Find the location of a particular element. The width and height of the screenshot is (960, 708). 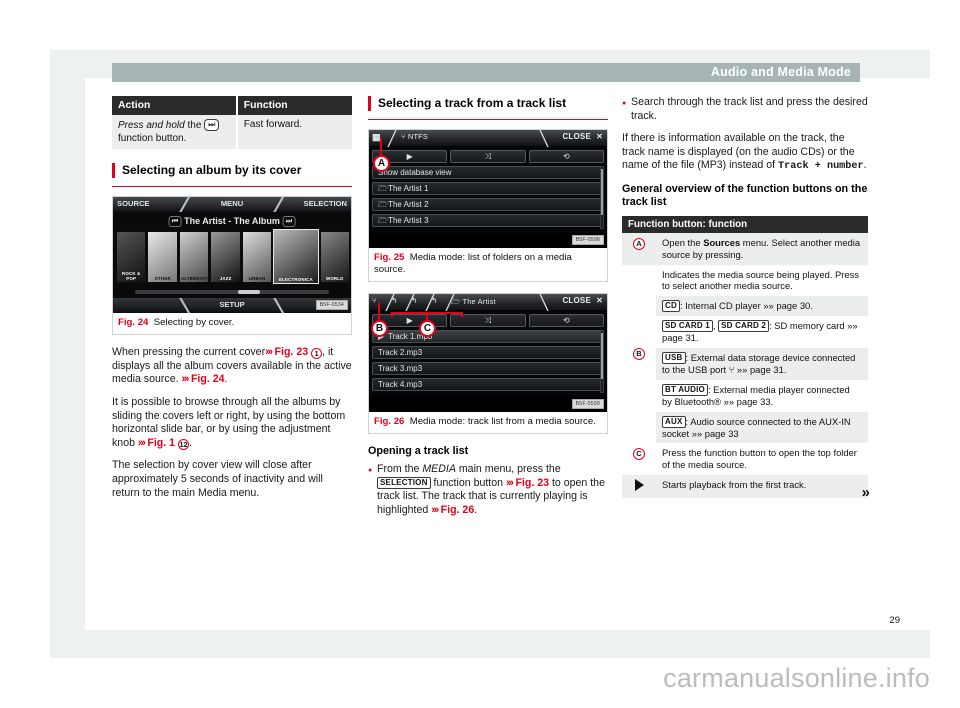

back-icon-3: ↰ is located at coordinates (434, 300).